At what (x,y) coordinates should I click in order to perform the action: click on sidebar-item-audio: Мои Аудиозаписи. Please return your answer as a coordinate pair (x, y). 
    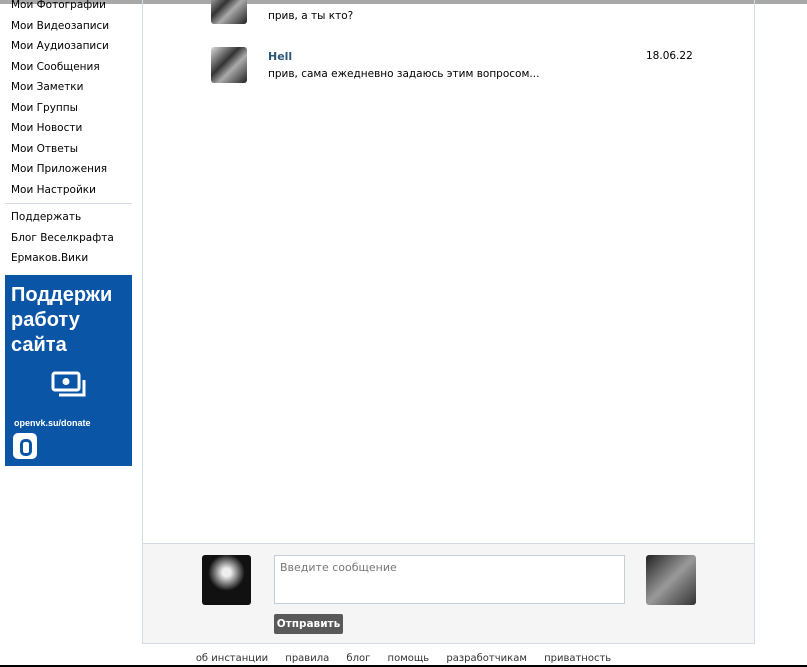
    Looking at the image, I should click on (68, 46).